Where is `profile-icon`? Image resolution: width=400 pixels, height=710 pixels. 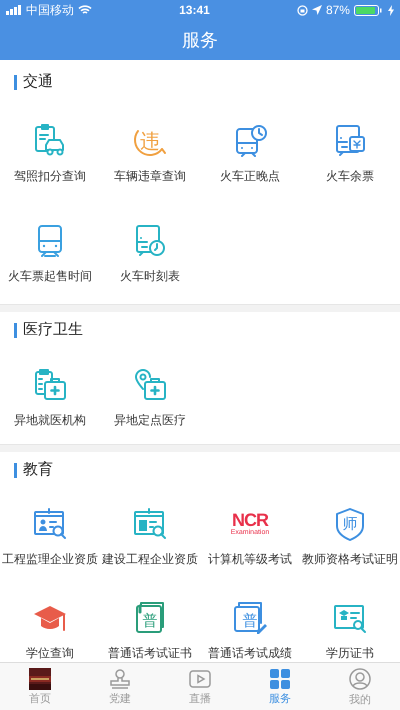 profile-icon is located at coordinates (360, 679).